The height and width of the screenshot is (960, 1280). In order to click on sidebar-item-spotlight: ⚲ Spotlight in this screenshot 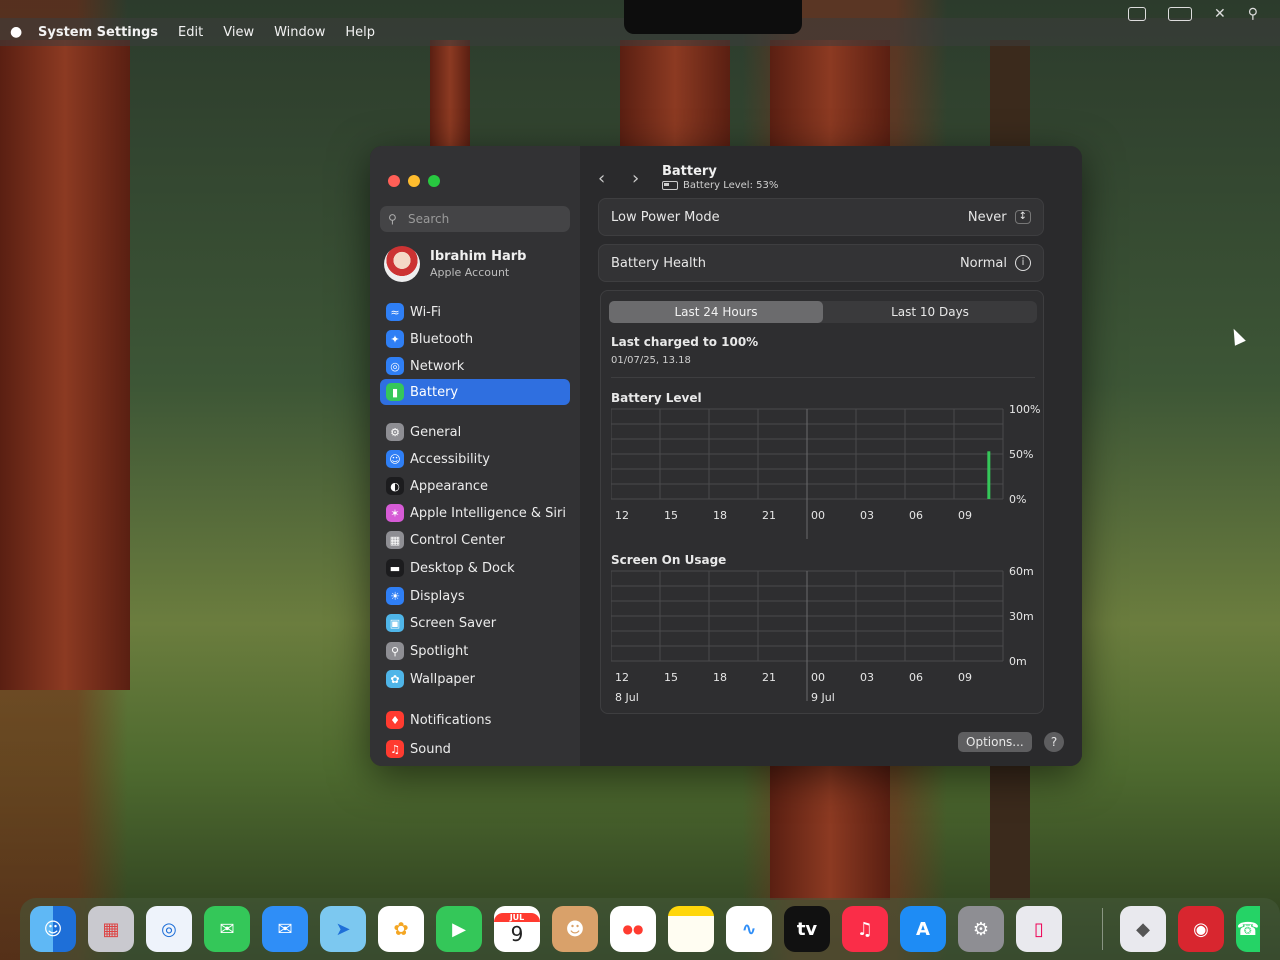, I will do `click(475, 651)`.